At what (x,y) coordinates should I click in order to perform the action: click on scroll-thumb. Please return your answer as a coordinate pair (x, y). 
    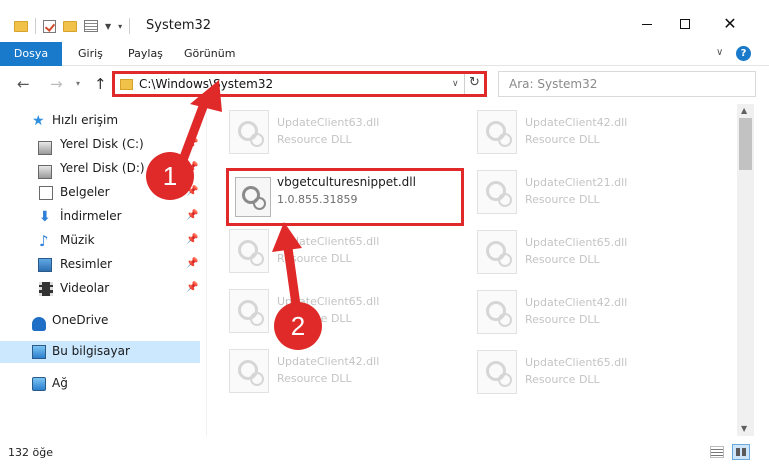
    Looking at the image, I should click on (745, 144).